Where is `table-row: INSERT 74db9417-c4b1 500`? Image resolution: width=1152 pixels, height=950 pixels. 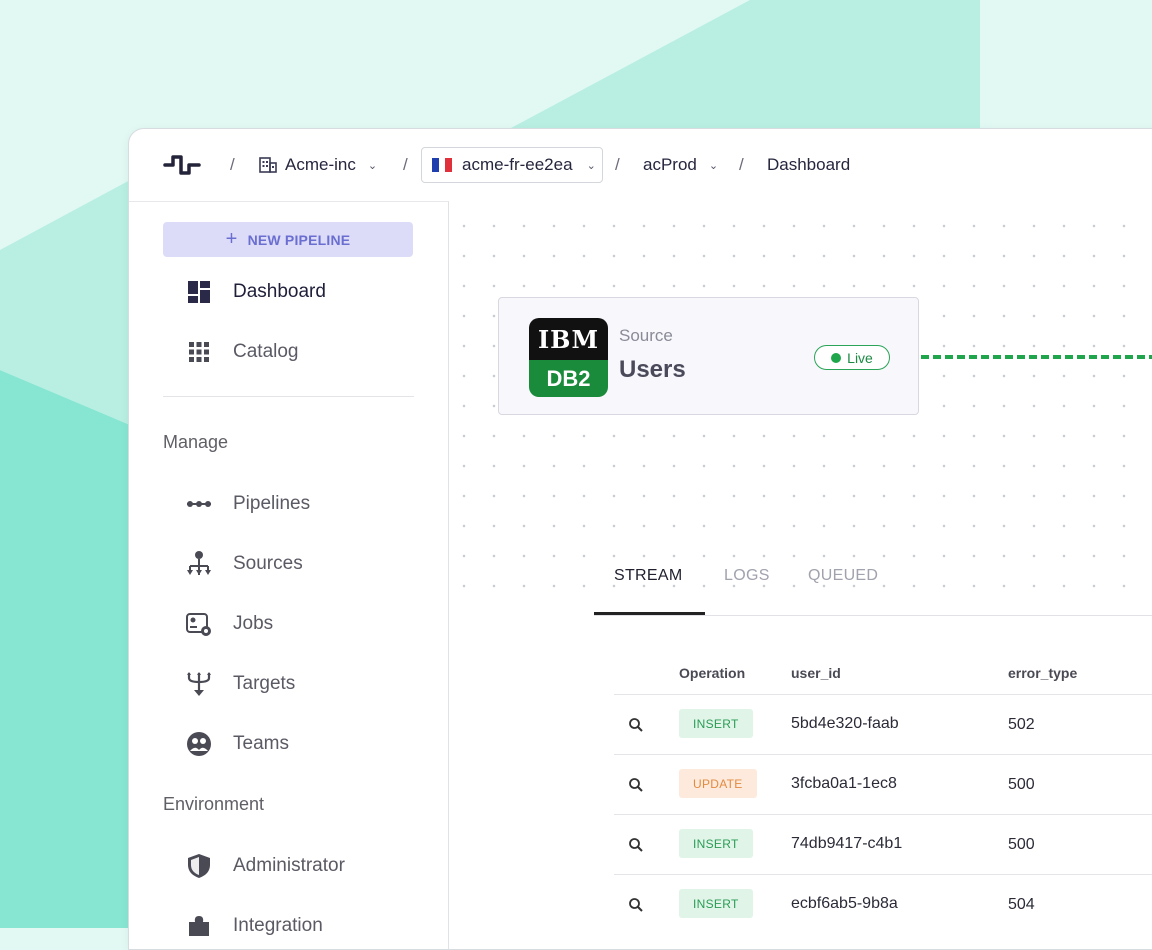 table-row: INSERT 74db9417-c4b1 500 is located at coordinates (883, 844).